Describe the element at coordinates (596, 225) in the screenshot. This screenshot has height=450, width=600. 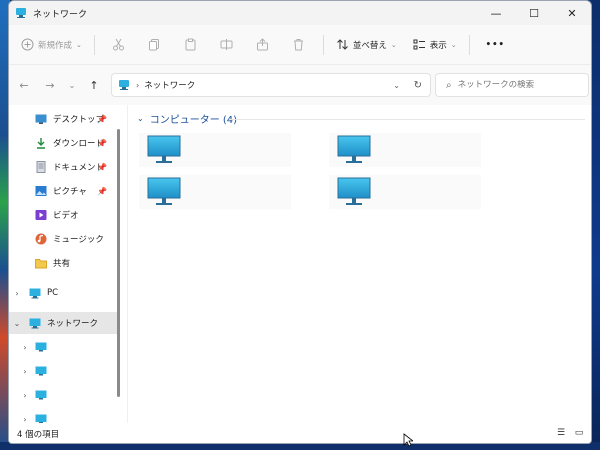
I see `desktop-background-right` at that location.